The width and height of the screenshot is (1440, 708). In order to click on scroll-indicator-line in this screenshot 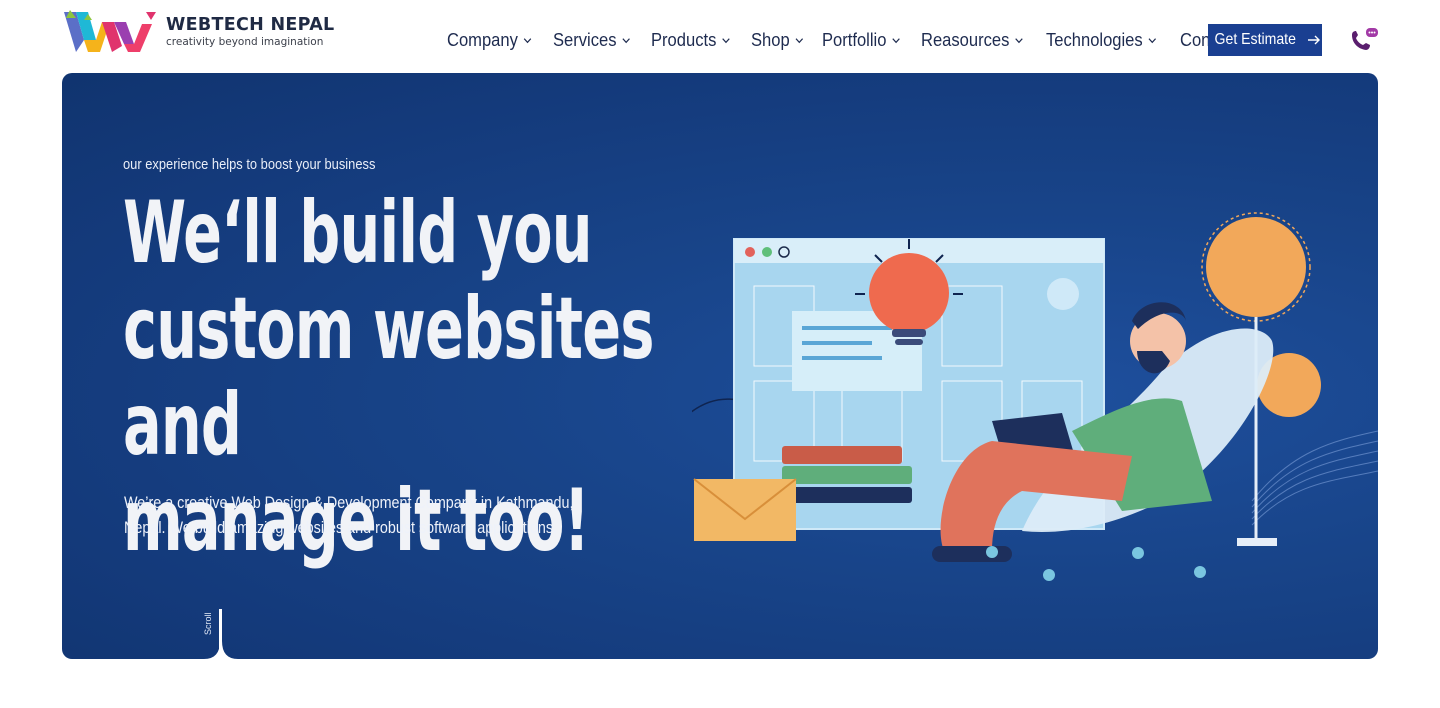, I will do `click(220, 634)`.